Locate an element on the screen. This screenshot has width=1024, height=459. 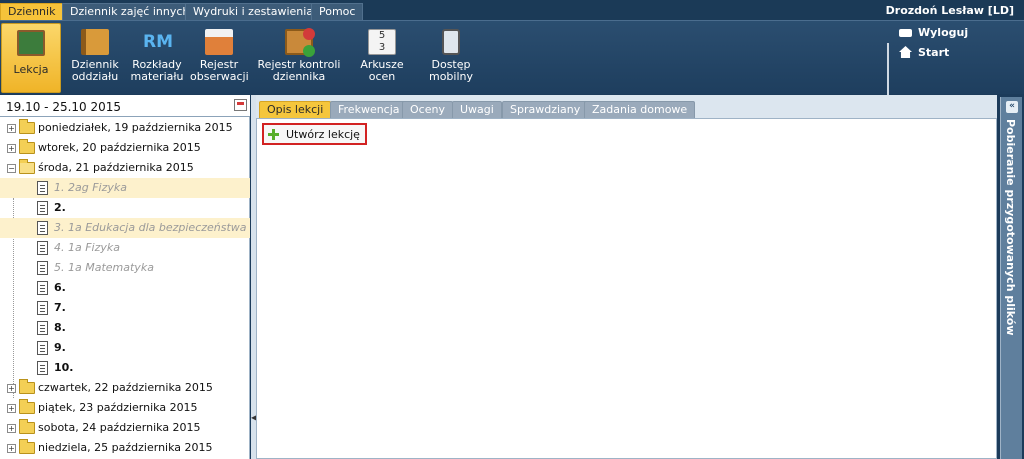
lesson-row: 5. 1a Matematyka is located at coordinates (125, 268).